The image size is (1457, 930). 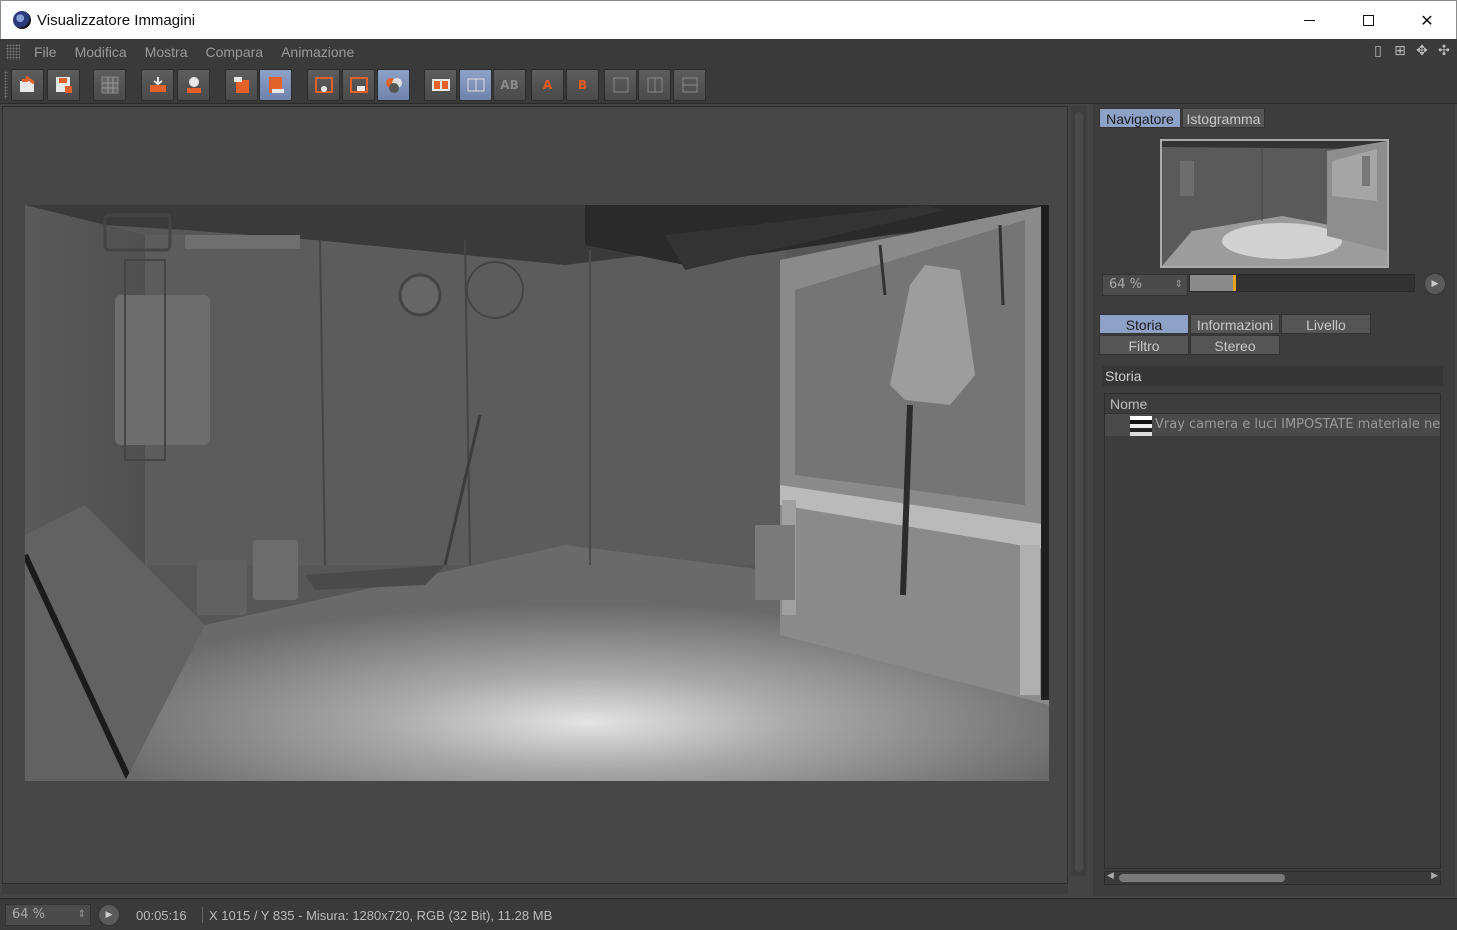 I want to click on history-horizontal-scrollbar: ◀ ▶, so click(x=1272, y=878).